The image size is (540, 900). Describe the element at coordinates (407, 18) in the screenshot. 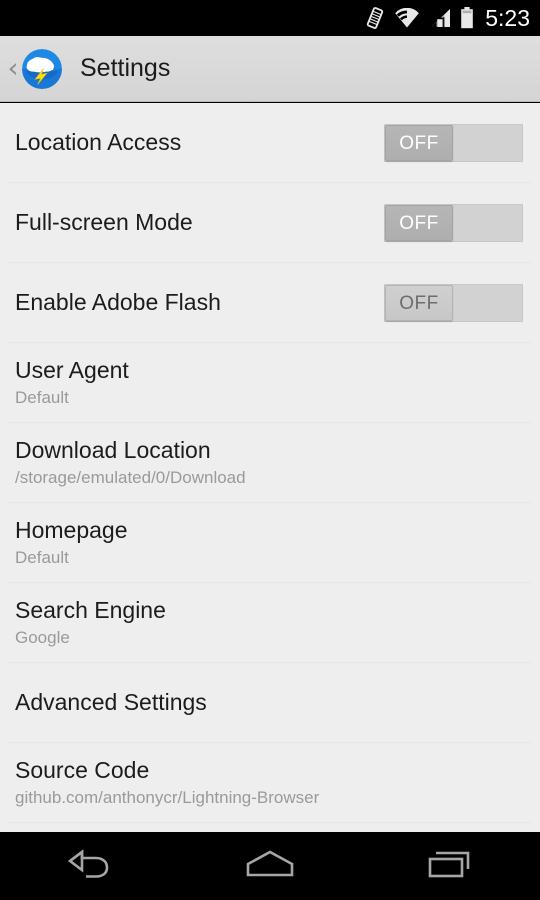

I see `wifi-icon` at that location.